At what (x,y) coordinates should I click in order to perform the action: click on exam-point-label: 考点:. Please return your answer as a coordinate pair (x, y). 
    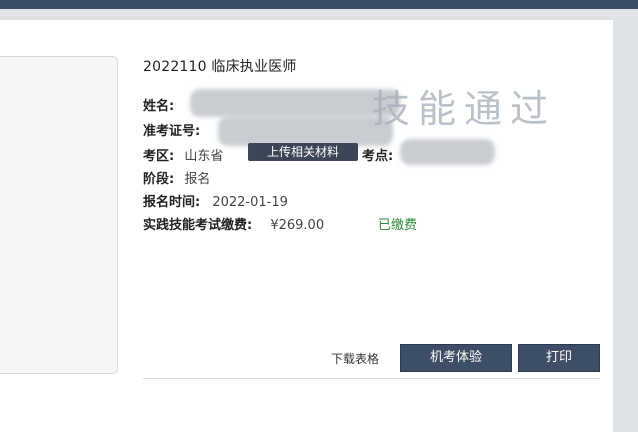
    Looking at the image, I should click on (378, 156).